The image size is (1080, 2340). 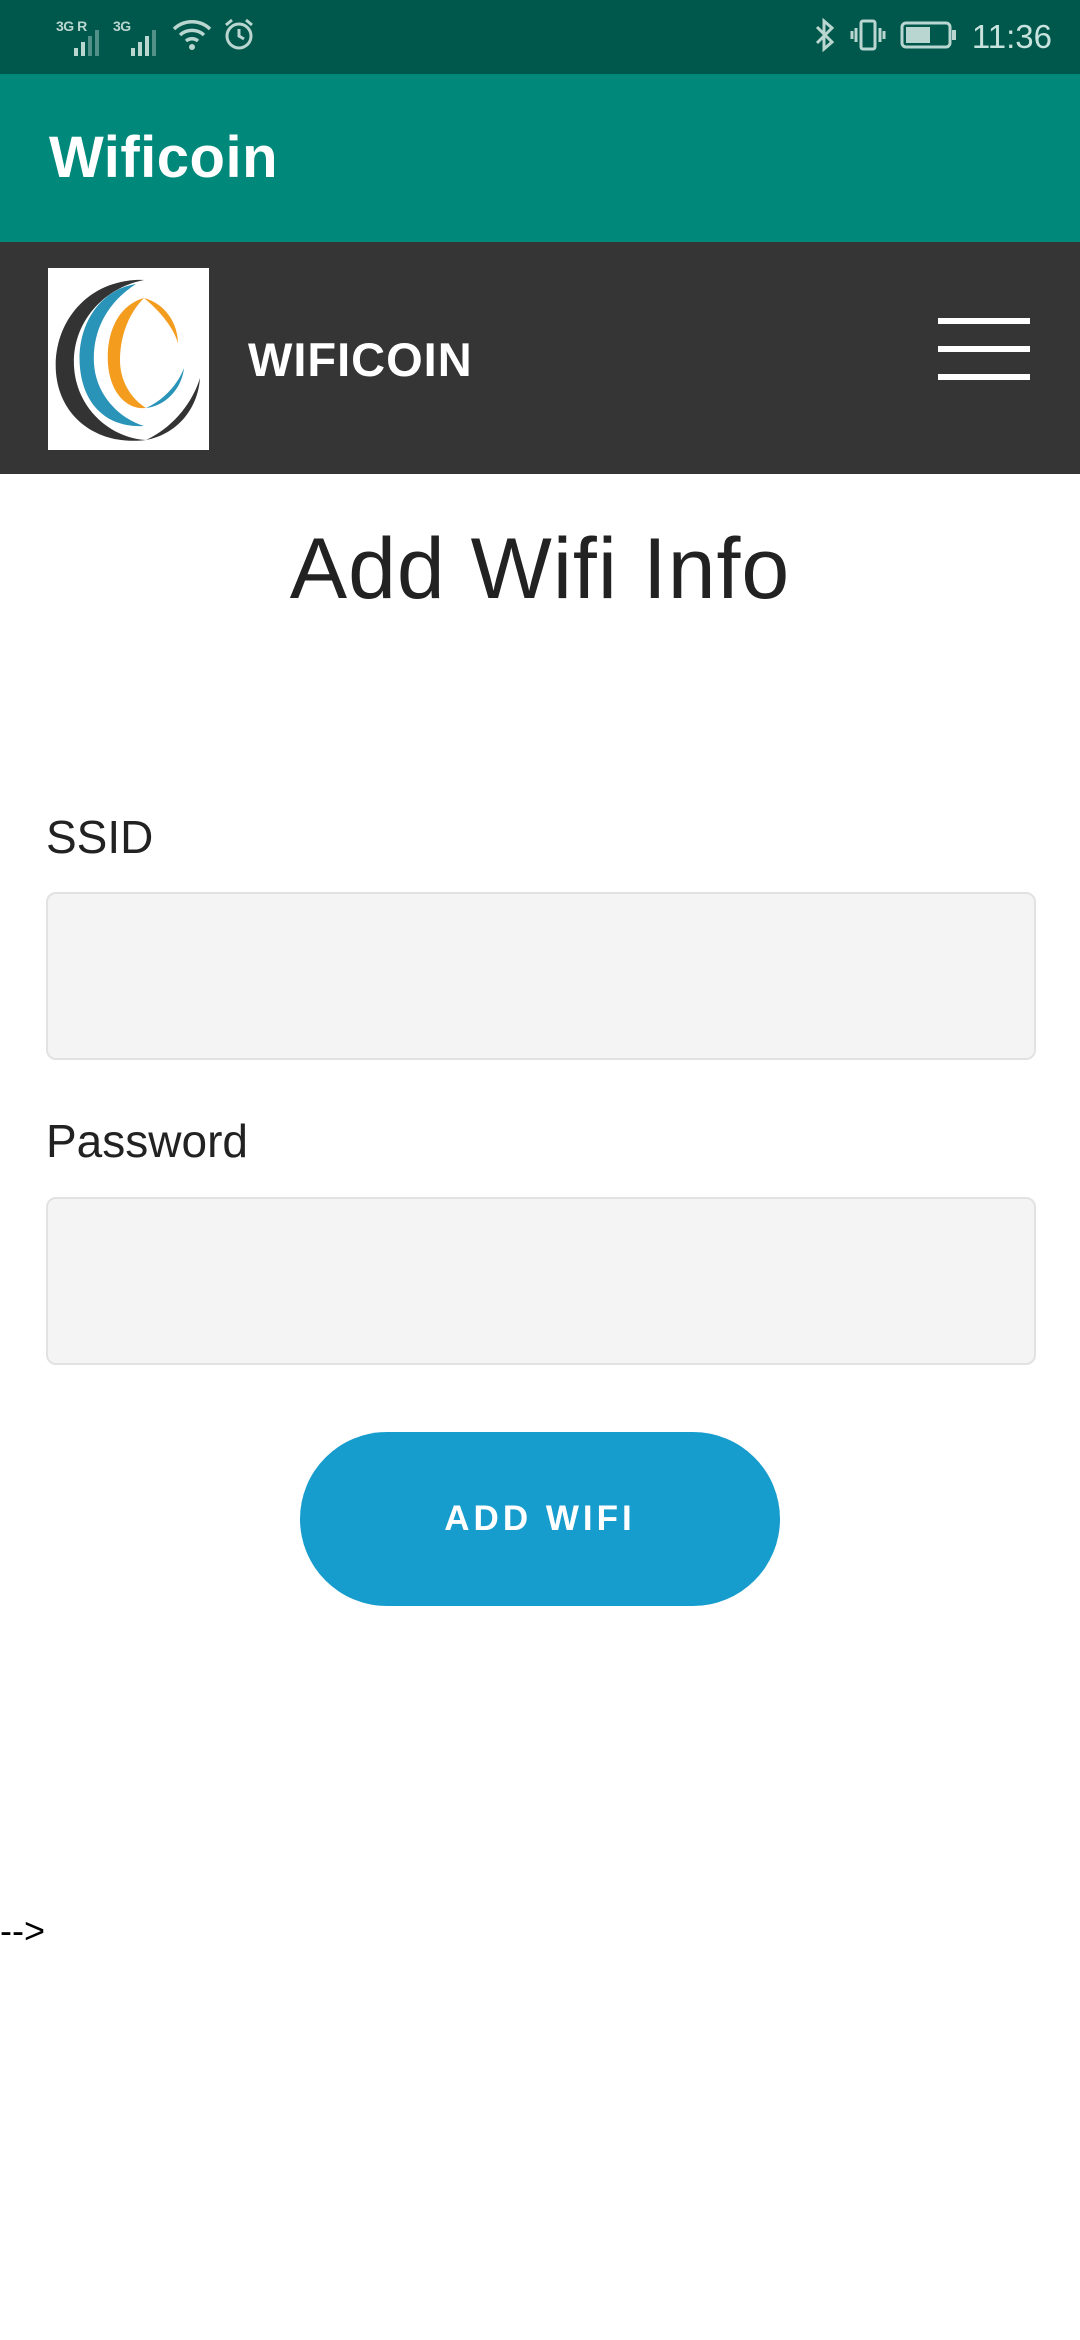 I want to click on ssid-label: SSID, so click(x=100, y=837).